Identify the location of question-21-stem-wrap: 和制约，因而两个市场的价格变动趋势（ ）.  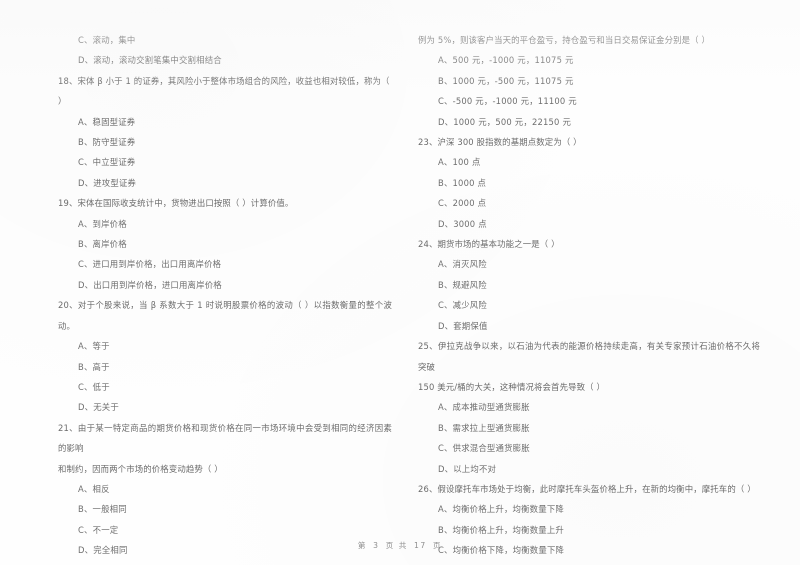
(140, 468).